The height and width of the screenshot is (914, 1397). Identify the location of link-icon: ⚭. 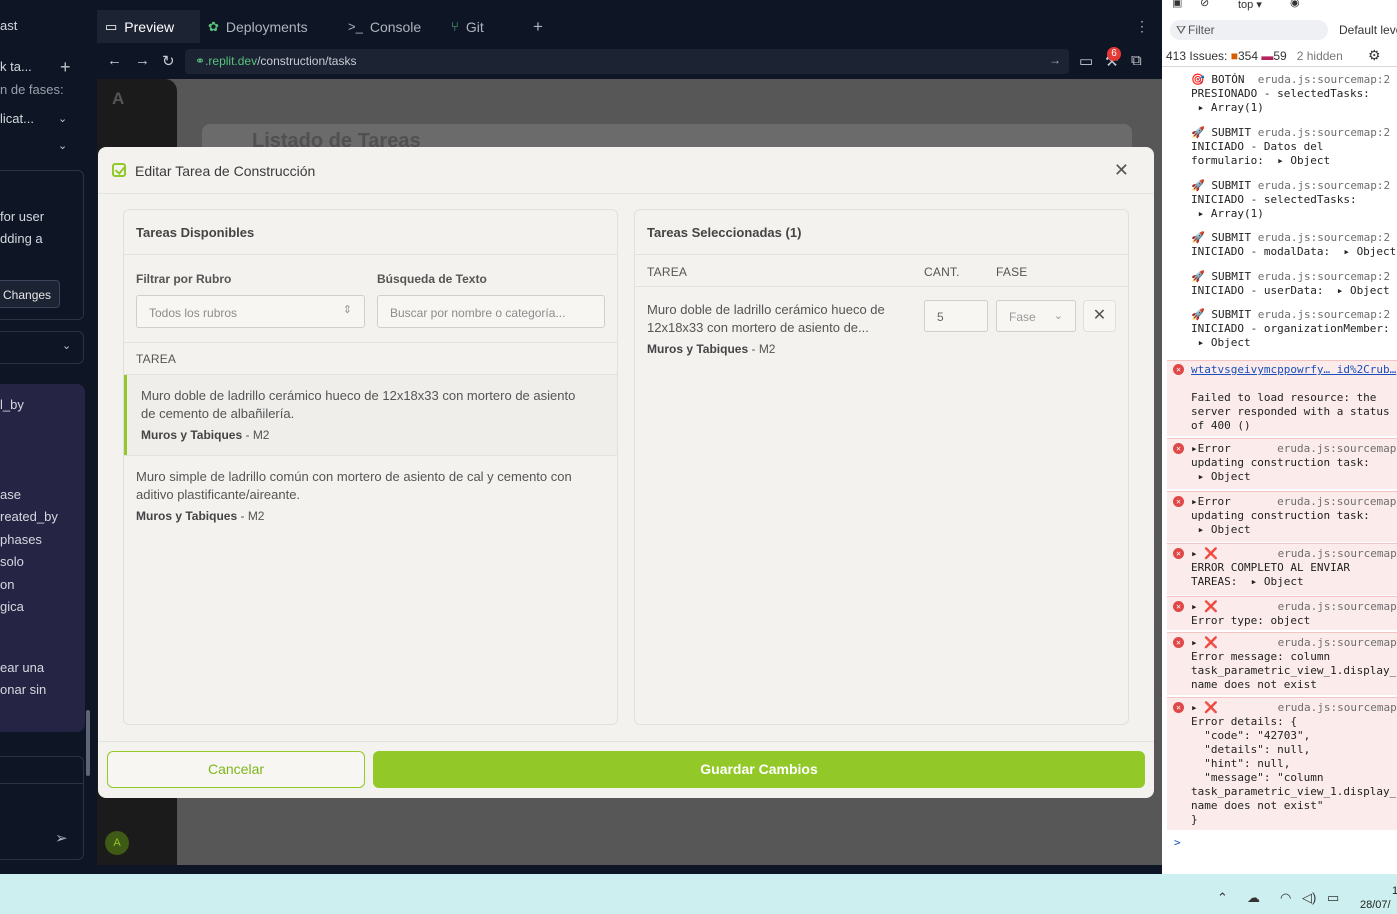
(200, 61).